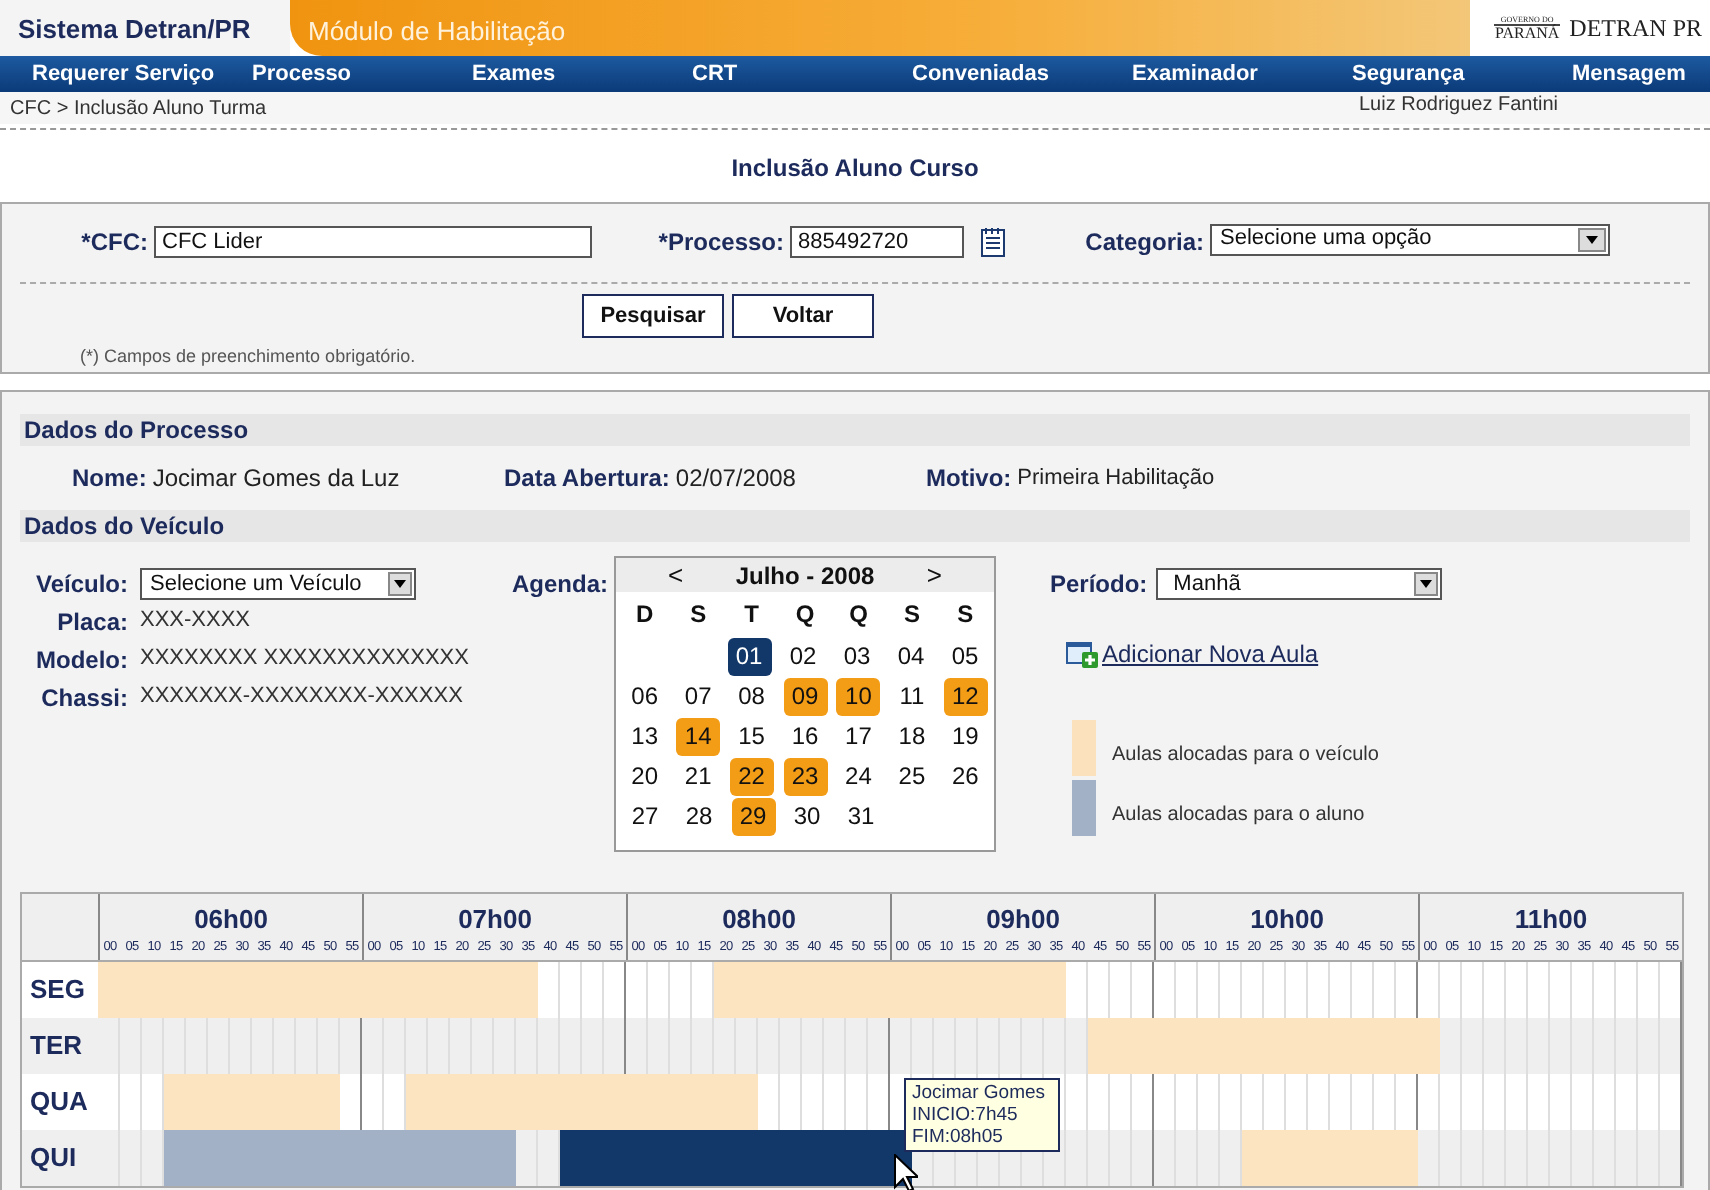 This screenshot has height=1190, width=1710. I want to click on menu-item: CRT, so click(802, 74).